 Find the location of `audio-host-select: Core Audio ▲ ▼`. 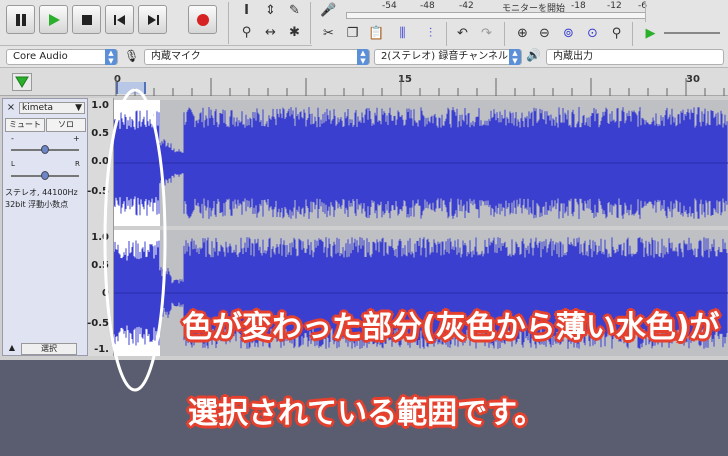

audio-host-select: Core Audio ▲ ▼ is located at coordinates (62, 57).